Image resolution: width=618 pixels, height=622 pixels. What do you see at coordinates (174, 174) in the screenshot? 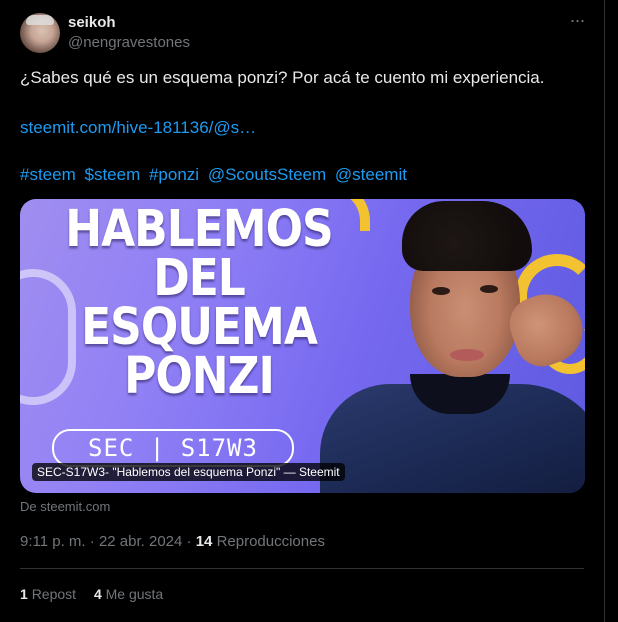
I see `hashtag-ponzi: #ponzi` at bounding box center [174, 174].